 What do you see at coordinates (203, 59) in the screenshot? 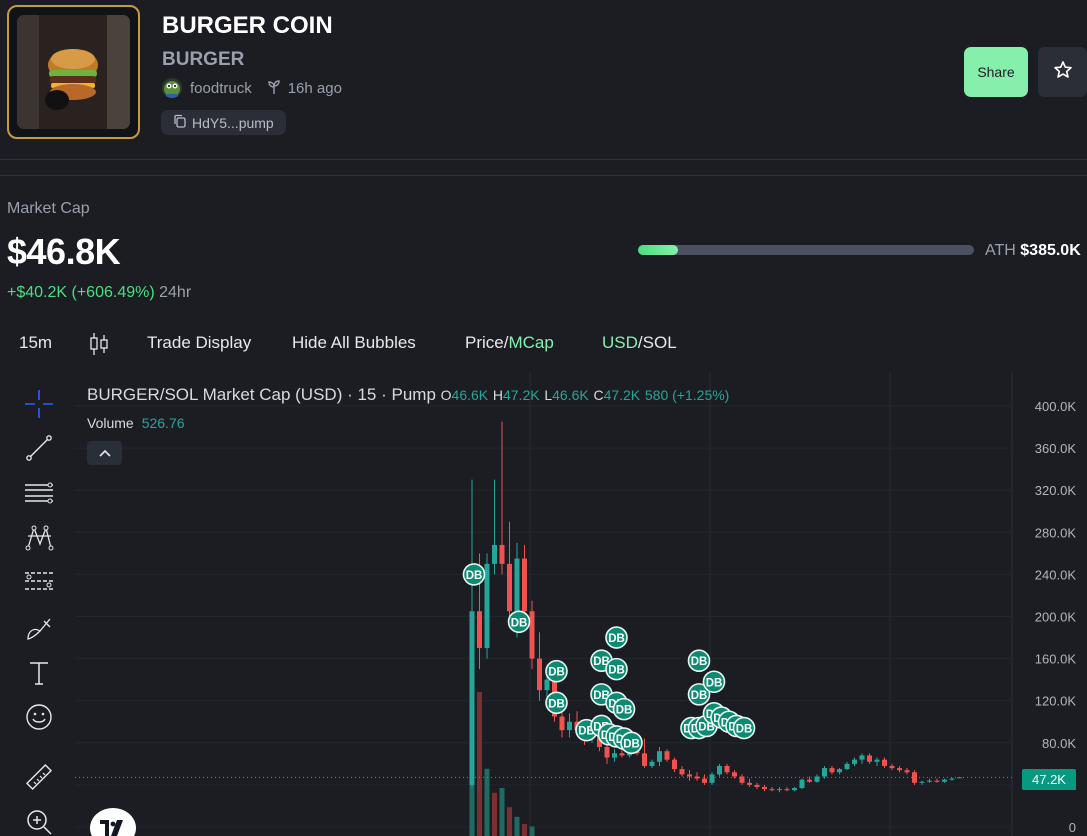
I see `token-ticker: BURGER` at bounding box center [203, 59].